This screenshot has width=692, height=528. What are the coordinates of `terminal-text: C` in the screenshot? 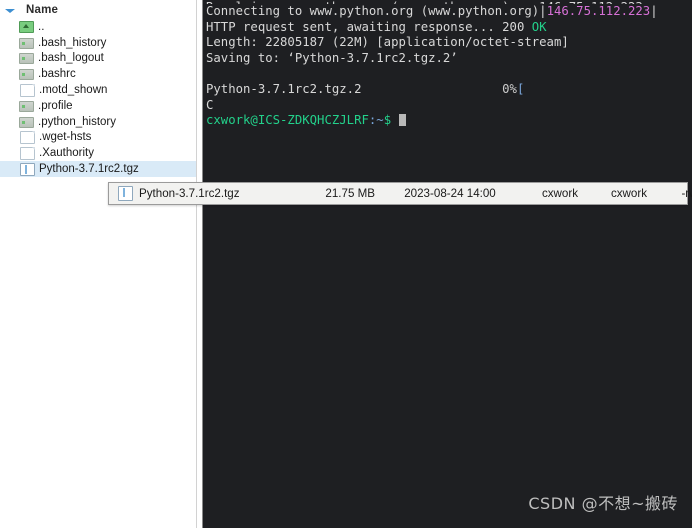 It's located at (210, 104).